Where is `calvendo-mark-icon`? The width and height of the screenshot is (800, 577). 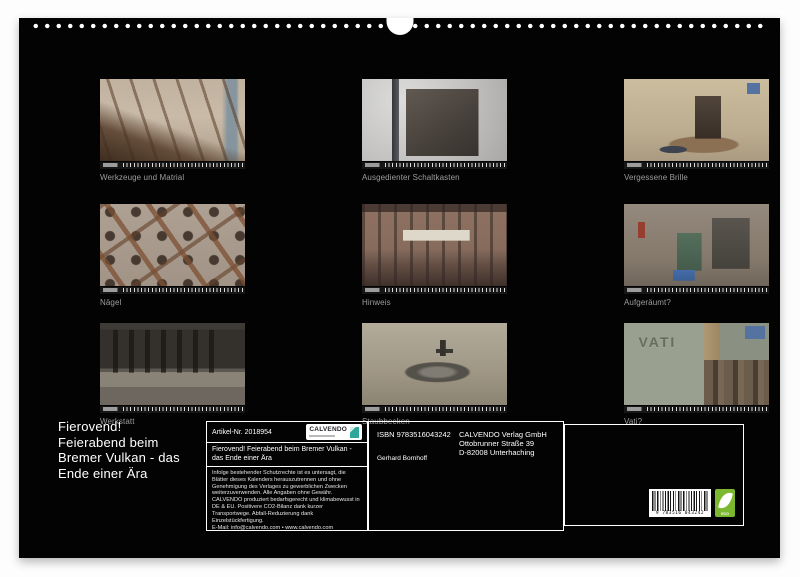
calvendo-mark-icon is located at coordinates (354, 432).